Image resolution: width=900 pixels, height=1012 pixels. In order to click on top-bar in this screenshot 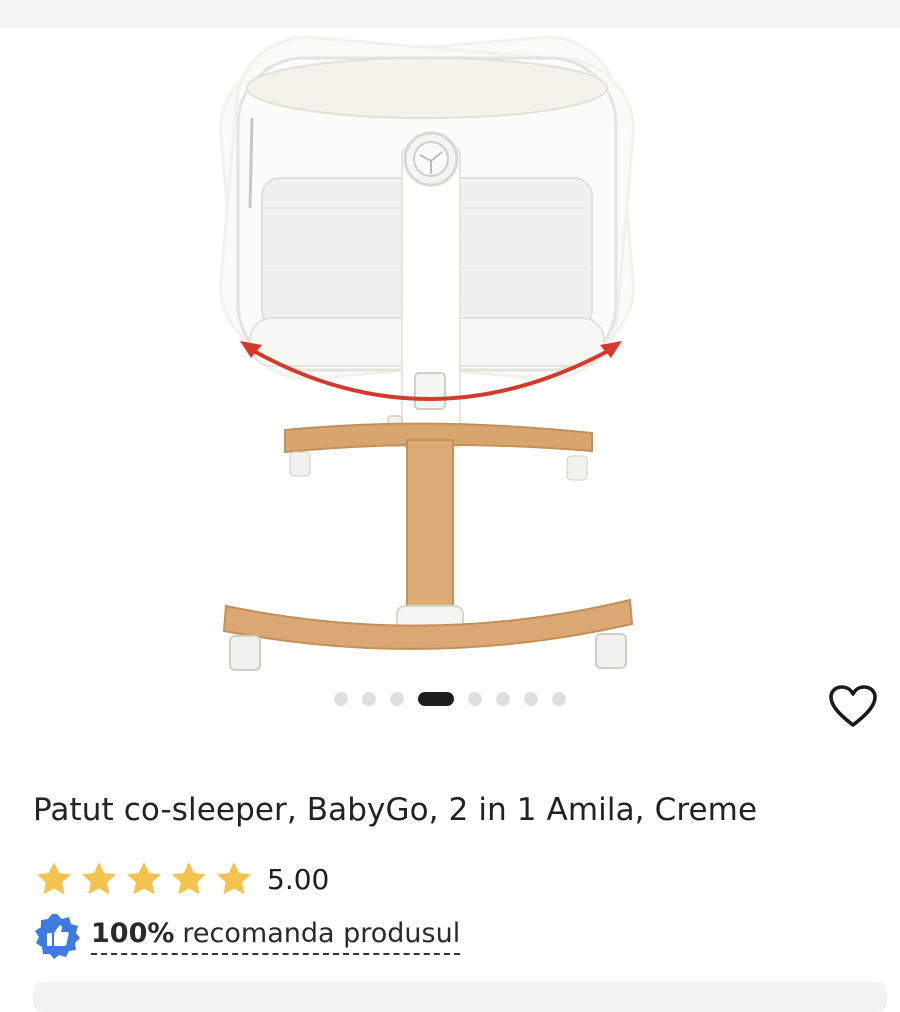, I will do `click(450, 14)`.